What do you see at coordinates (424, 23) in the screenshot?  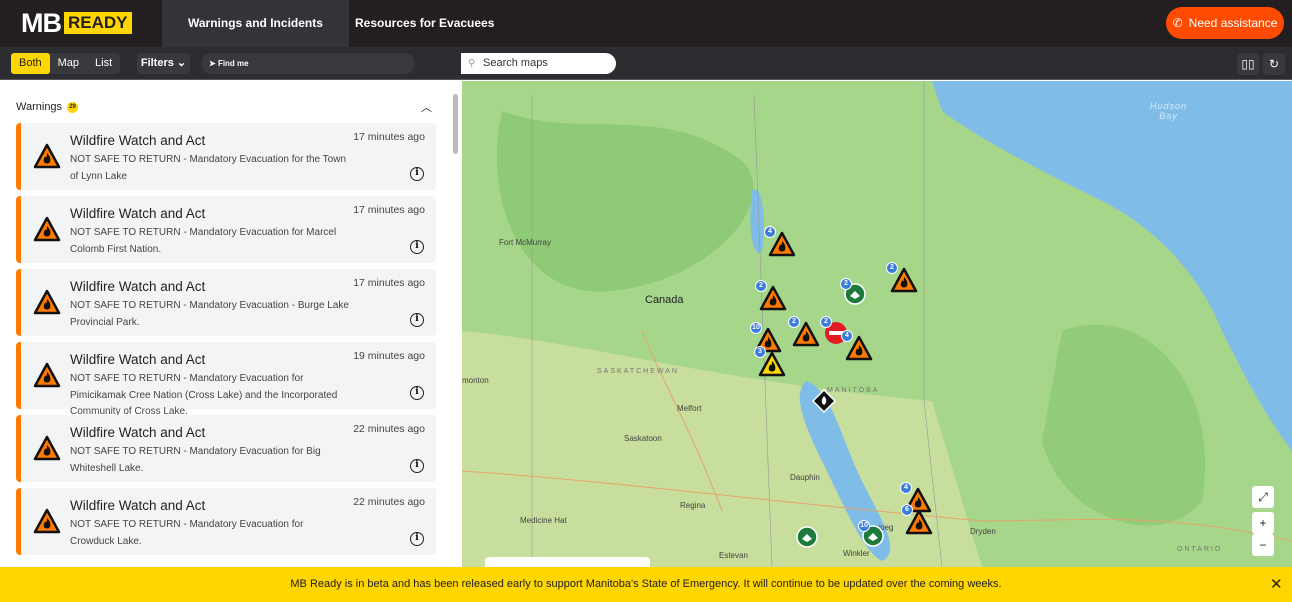 I see `tab-resources-for-evacuees: Resources for Evacuees` at bounding box center [424, 23].